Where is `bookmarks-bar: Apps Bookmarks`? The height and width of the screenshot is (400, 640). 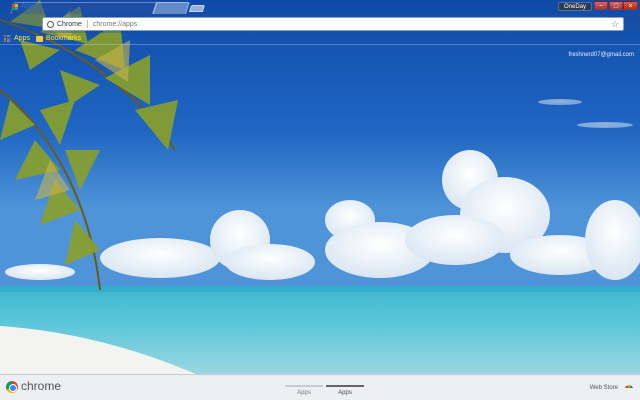
bookmarks-bar: Apps Bookmarks is located at coordinates (320, 39).